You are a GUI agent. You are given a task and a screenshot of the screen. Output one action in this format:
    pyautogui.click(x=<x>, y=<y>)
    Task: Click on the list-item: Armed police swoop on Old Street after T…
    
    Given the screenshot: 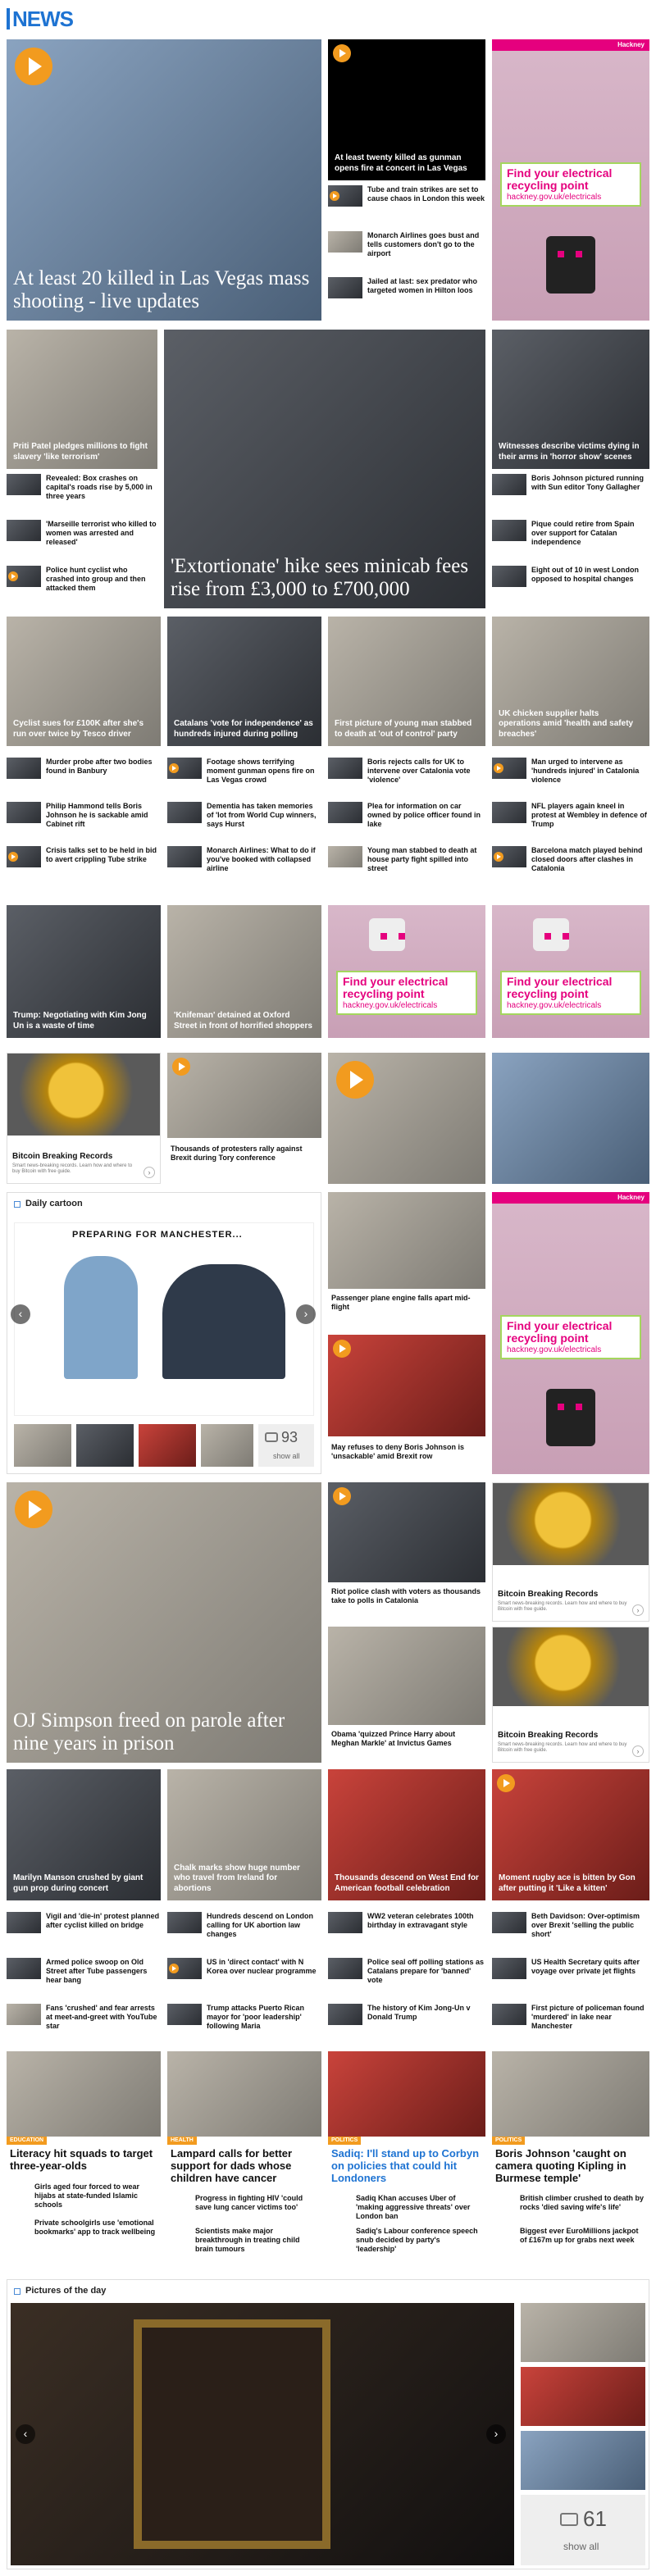 What is the action you would take?
    pyautogui.click(x=84, y=1975)
    